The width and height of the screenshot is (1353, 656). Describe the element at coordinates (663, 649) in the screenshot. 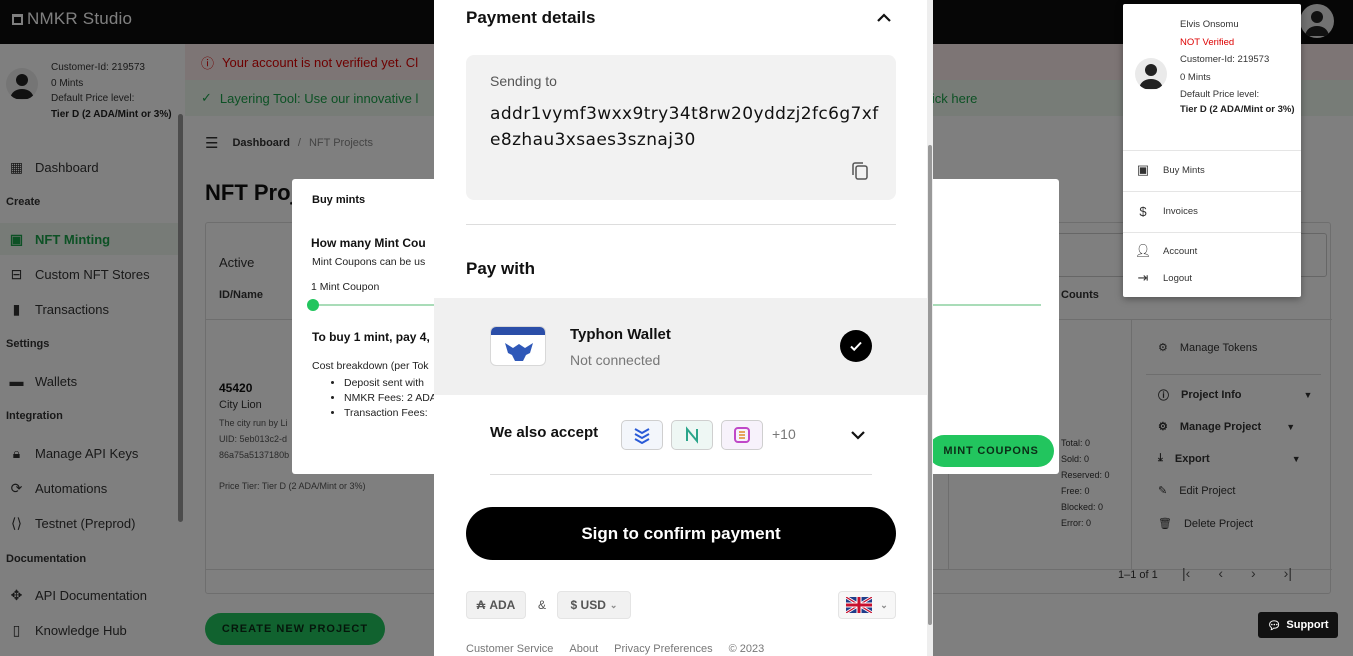

I see `privacy-preferences-link: Privacy Preferences` at that location.